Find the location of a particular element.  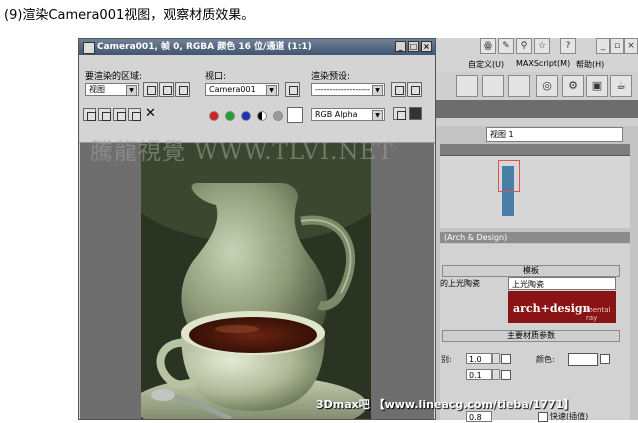

viewport-value: Camera001 is located at coordinates (232, 89).